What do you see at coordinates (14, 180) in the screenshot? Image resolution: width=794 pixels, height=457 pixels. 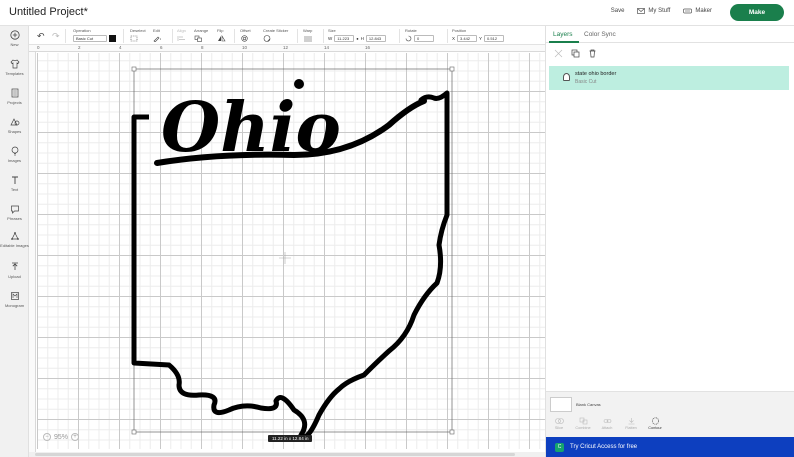 I see `text-icon` at bounding box center [14, 180].